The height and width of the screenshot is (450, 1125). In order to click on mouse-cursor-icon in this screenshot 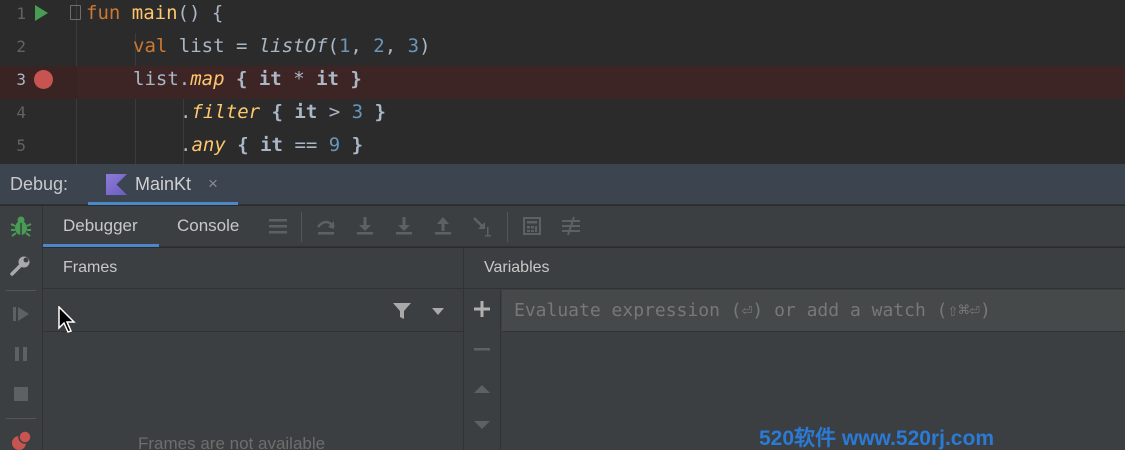, I will do `click(67, 319)`.